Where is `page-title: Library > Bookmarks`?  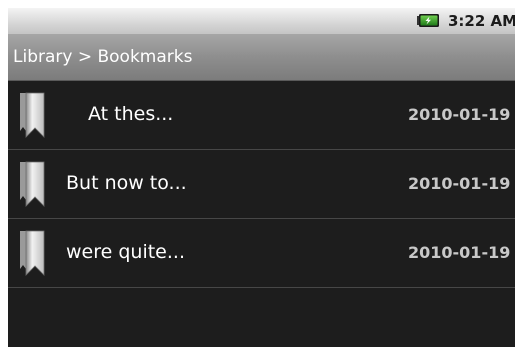
page-title: Library > Bookmarks is located at coordinates (103, 57).